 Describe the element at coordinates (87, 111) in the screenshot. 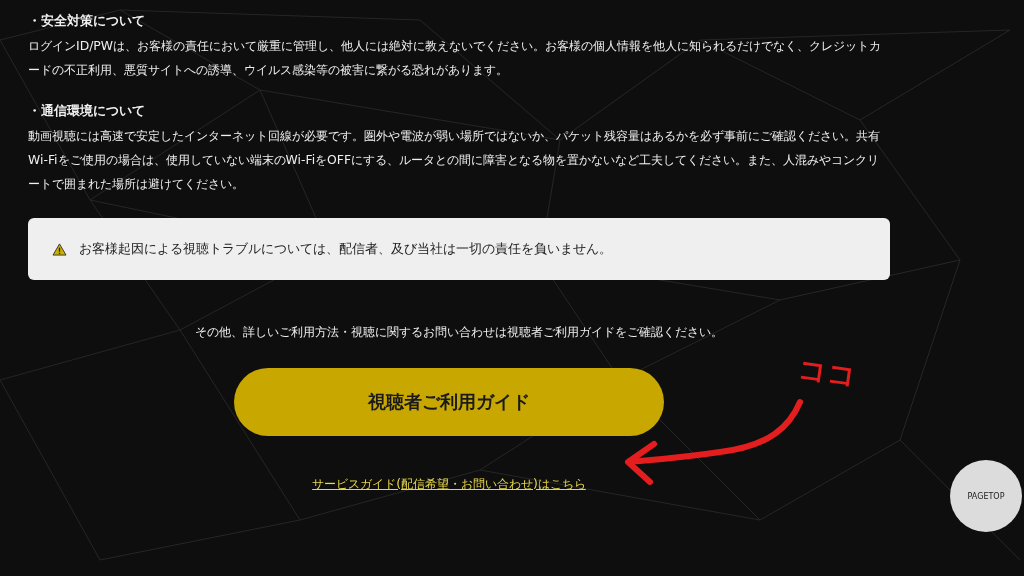

I see `section-heading: ・通信環境について` at that location.